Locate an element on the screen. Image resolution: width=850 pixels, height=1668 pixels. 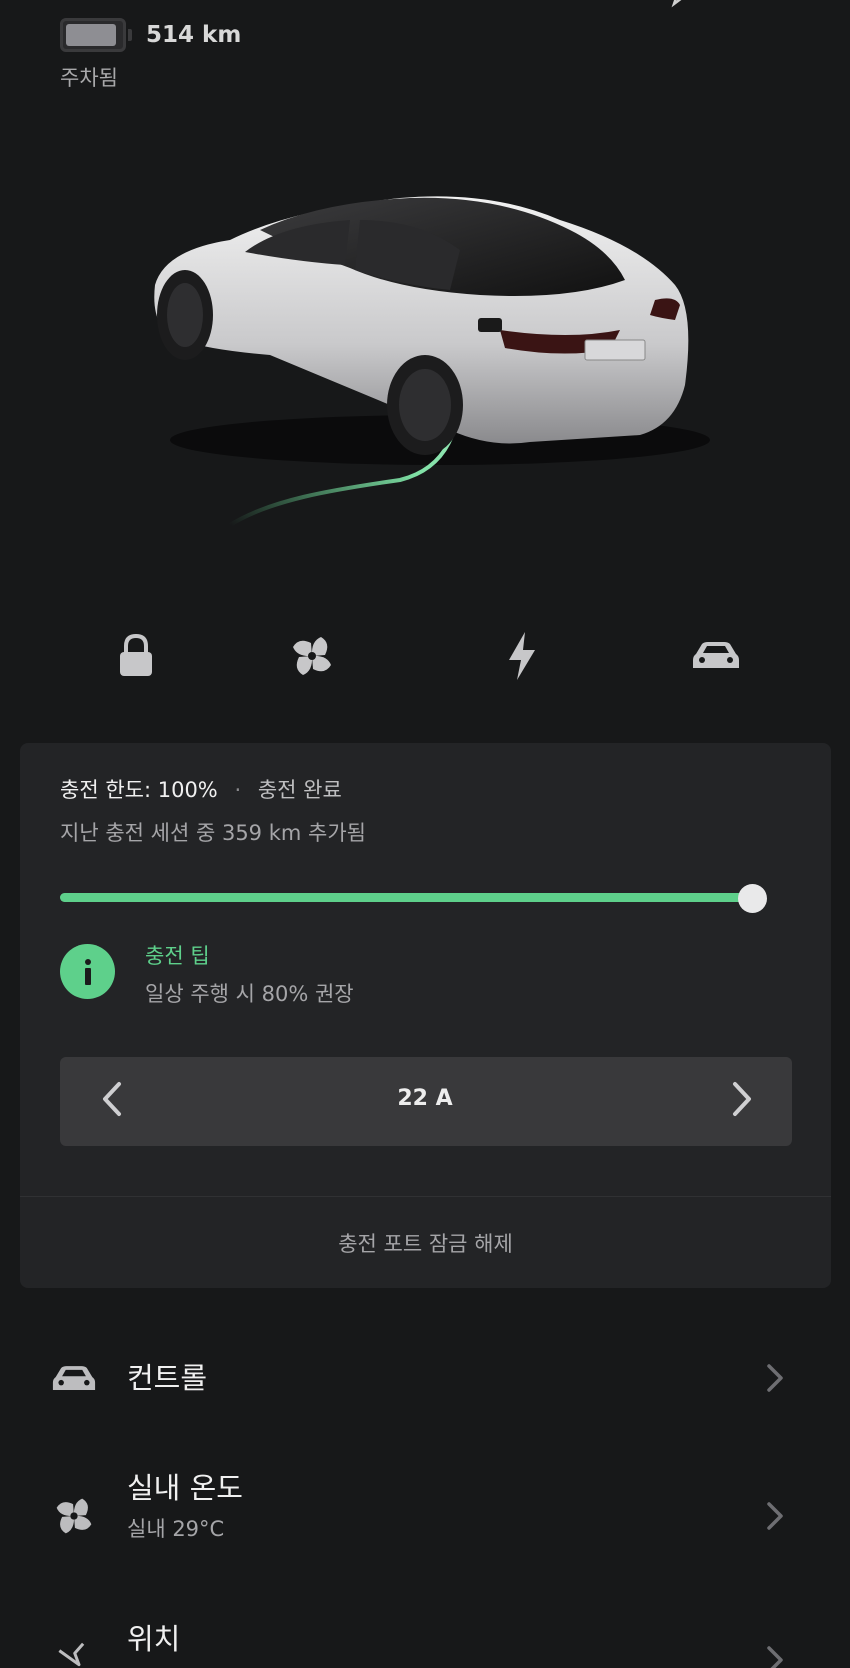
battery-cap is located at coordinates (130, 35).